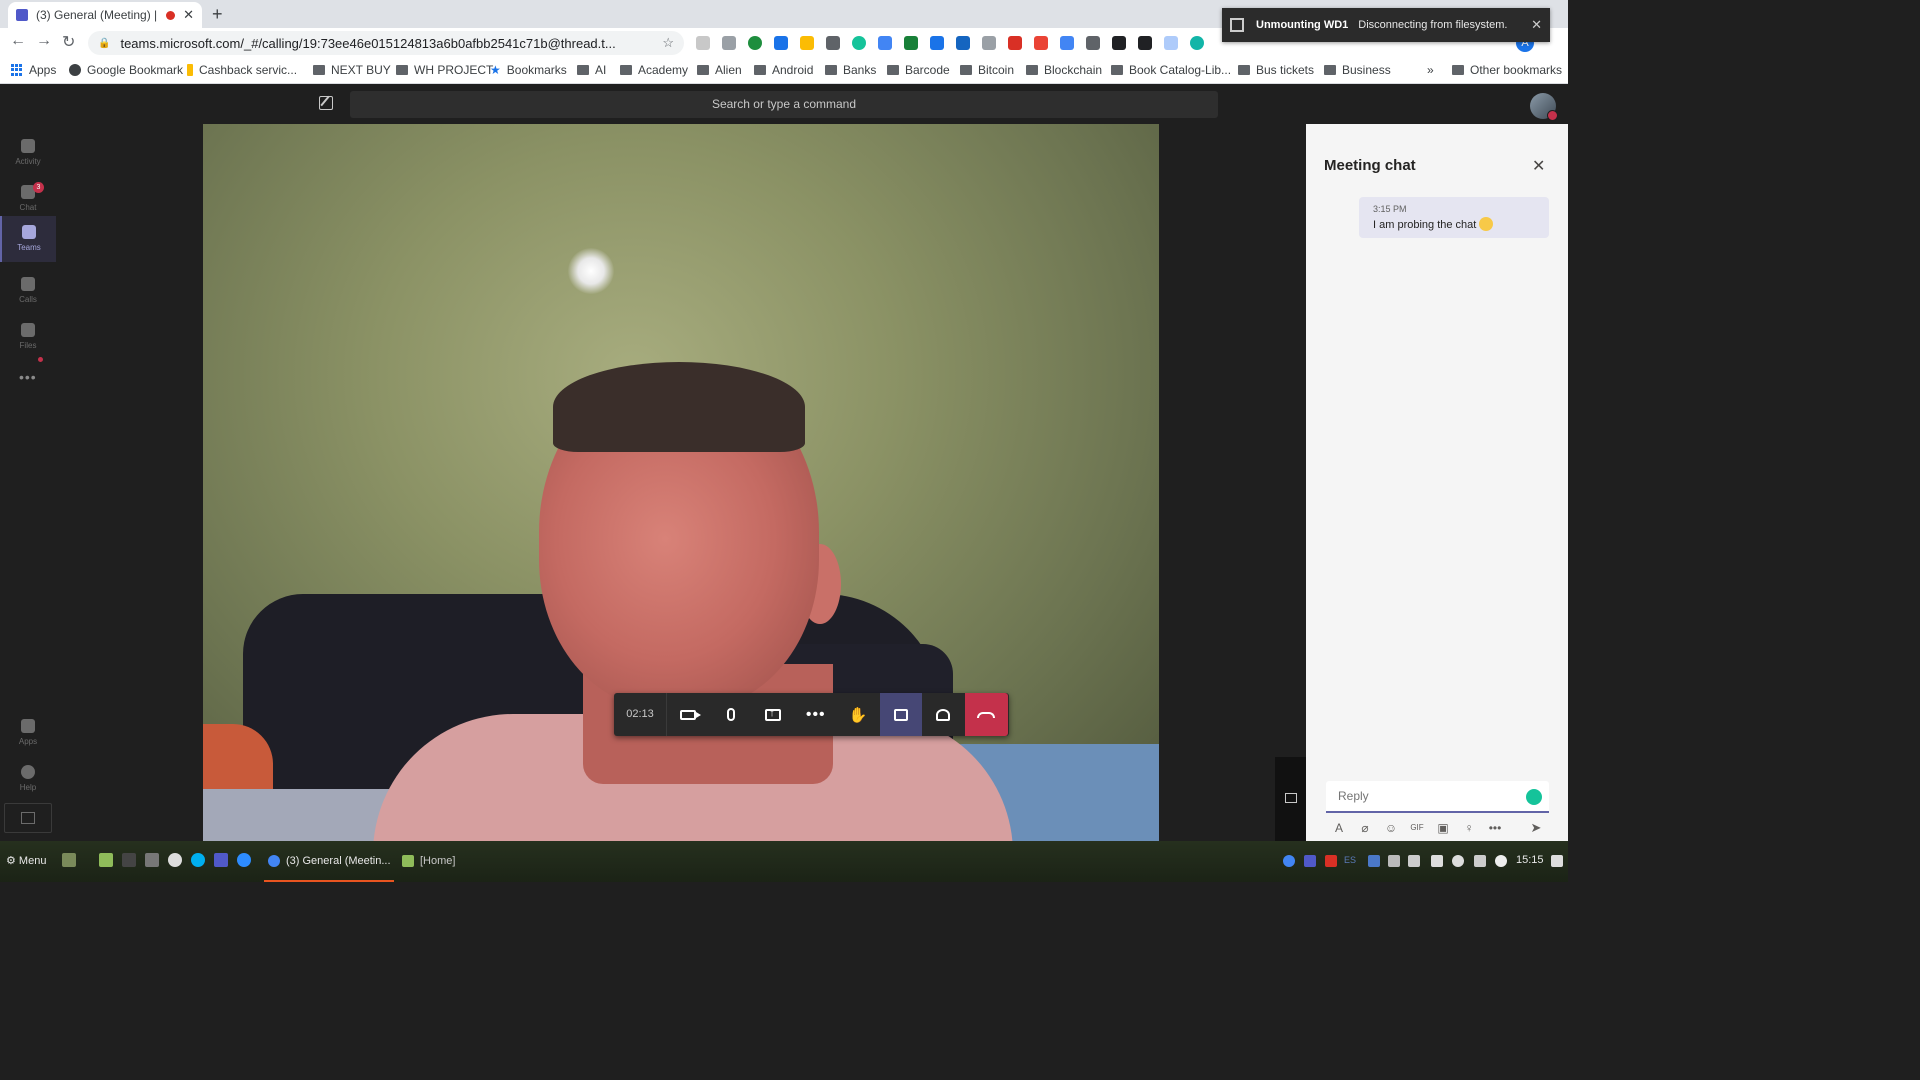  Describe the element at coordinates (688, 714) in the screenshot. I see `camera-button` at that location.